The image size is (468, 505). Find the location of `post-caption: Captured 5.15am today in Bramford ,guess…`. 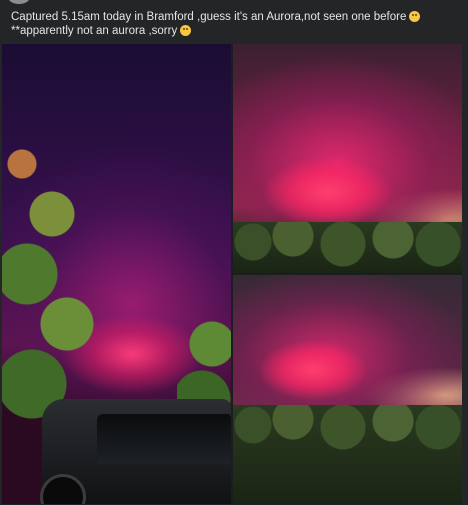

post-caption: Captured 5.15am today in Bramford ,guess… is located at coordinates (231, 24).